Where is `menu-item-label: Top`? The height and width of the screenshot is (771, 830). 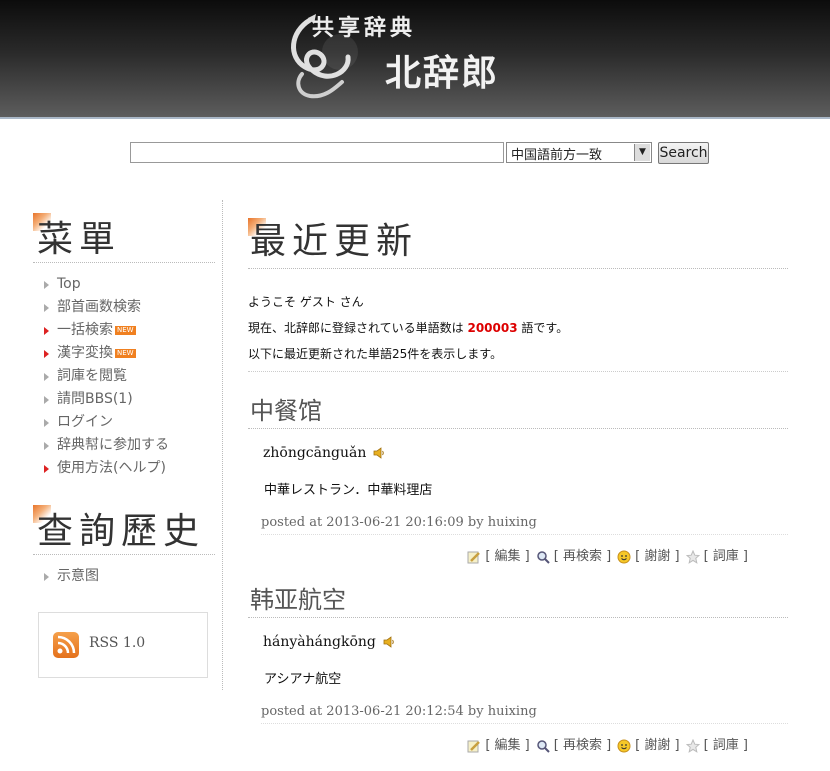 menu-item-label: Top is located at coordinates (69, 284).